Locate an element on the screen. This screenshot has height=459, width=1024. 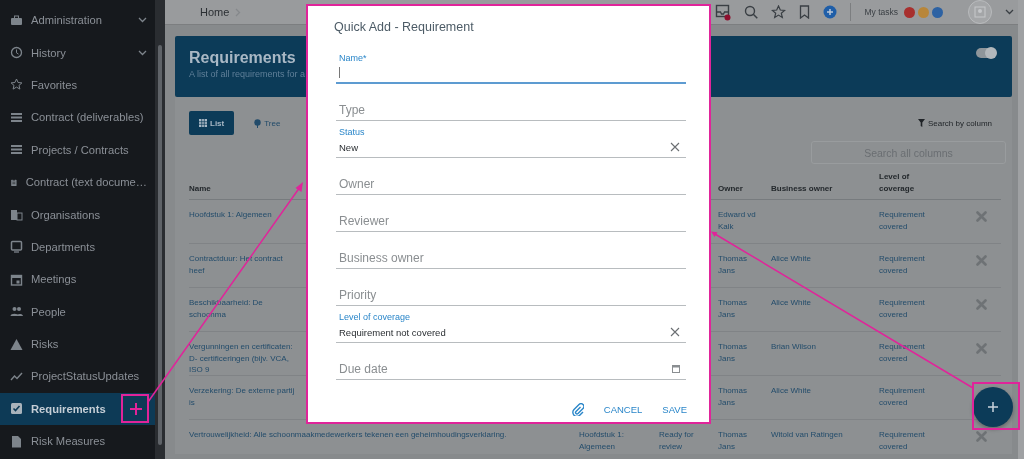
column-header: Business owner is located at coordinates (802, 189).